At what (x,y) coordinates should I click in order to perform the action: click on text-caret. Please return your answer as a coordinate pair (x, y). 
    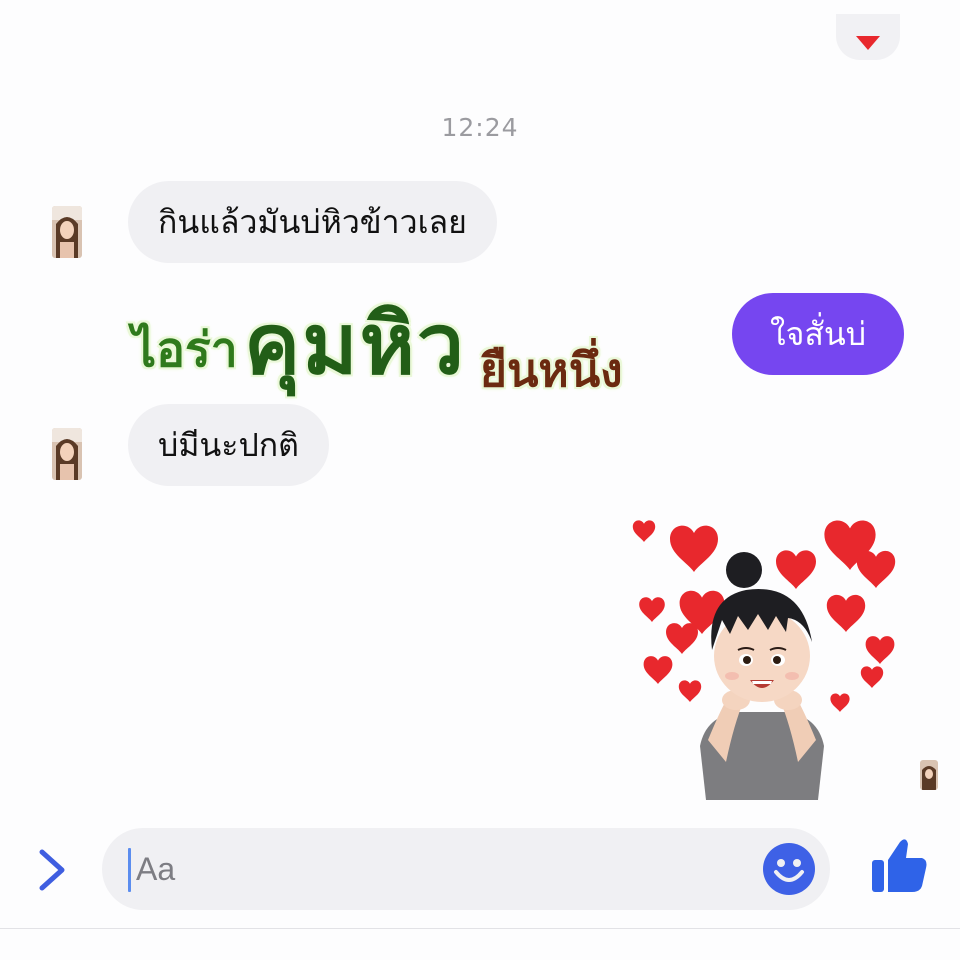
    Looking at the image, I should click on (129, 870).